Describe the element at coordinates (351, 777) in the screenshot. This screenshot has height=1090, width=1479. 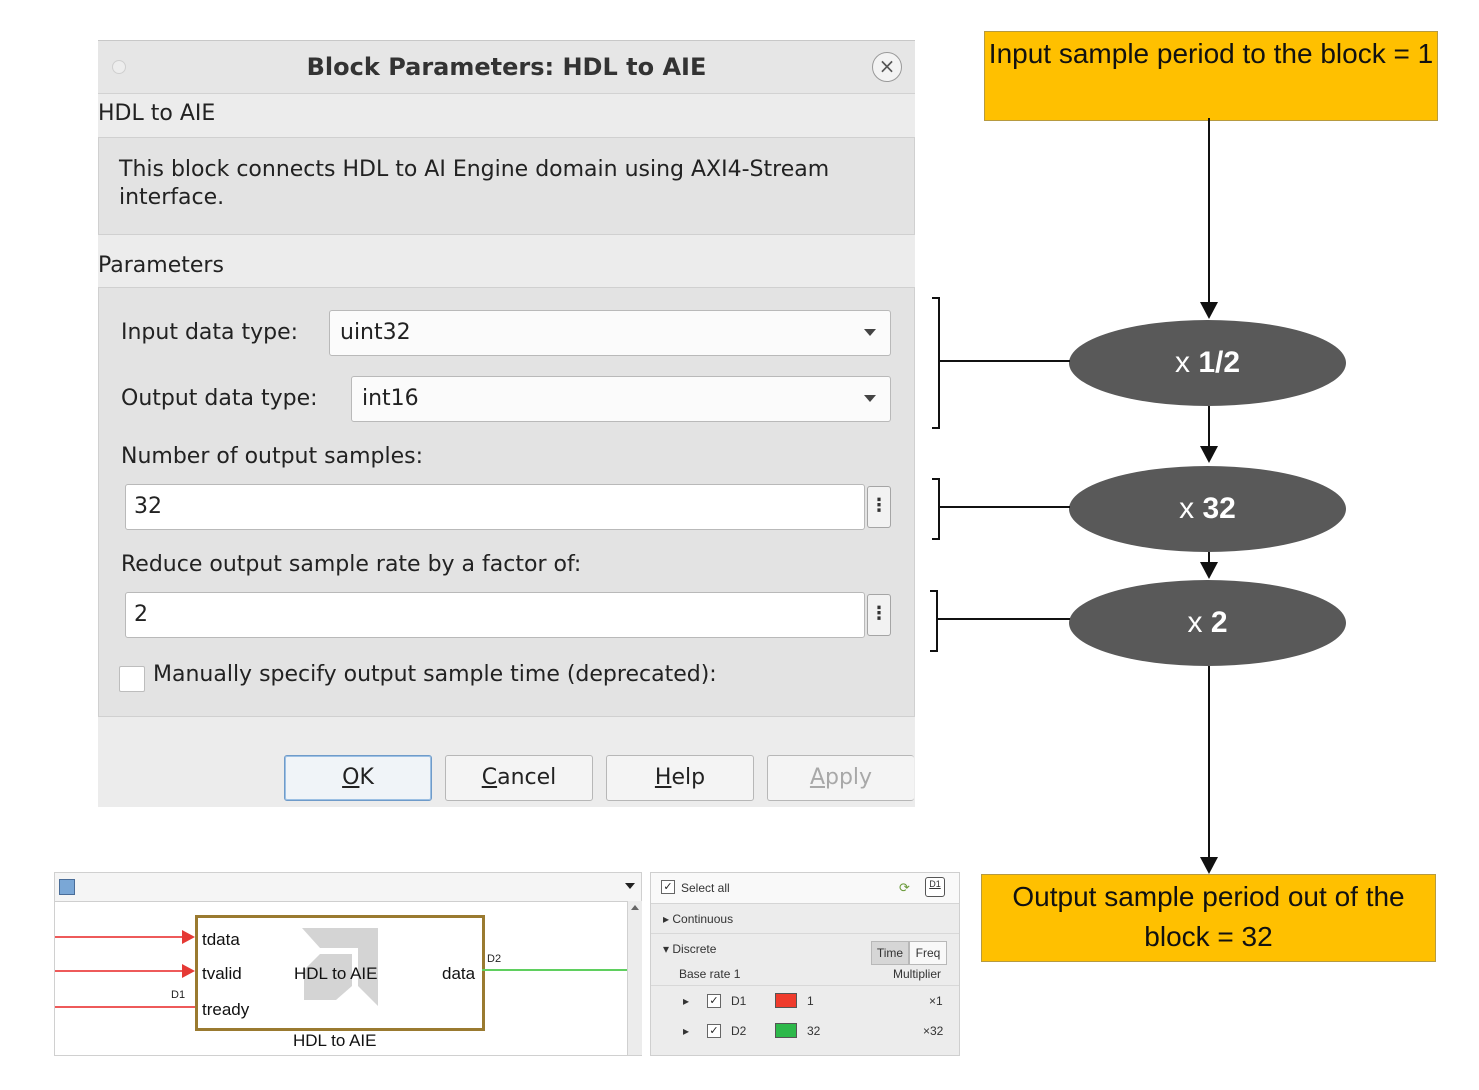
I see `ok-mnemonic: O` at that location.